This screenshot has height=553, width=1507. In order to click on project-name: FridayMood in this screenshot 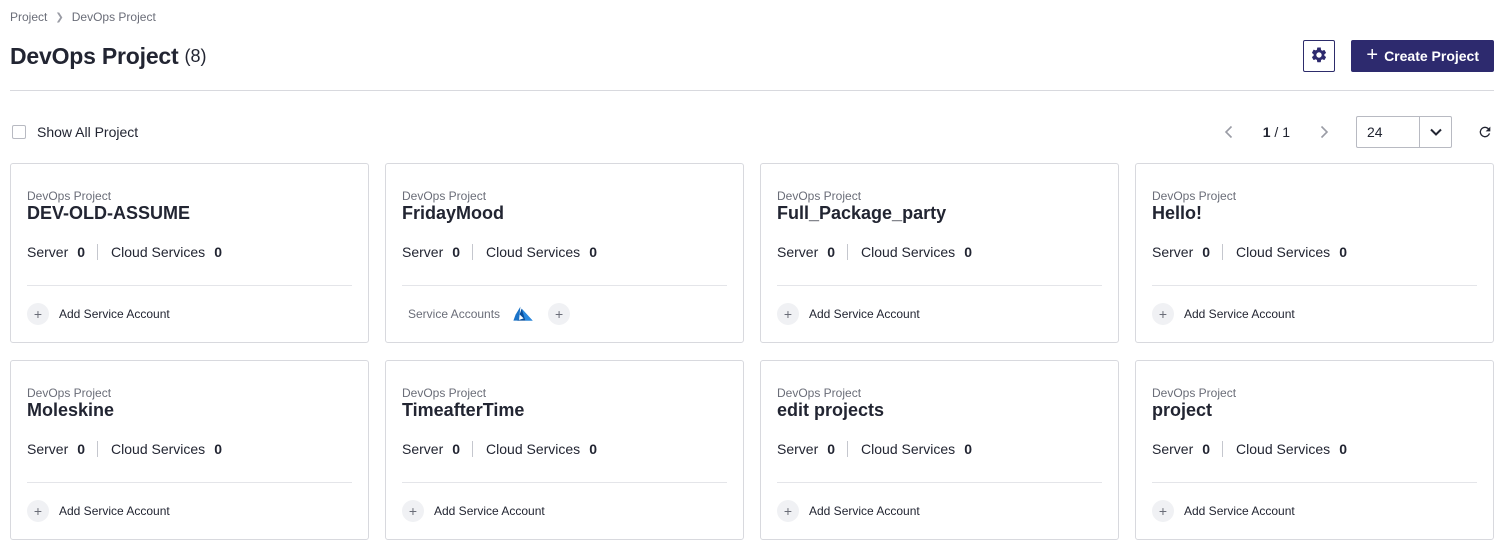, I will do `click(453, 213)`.